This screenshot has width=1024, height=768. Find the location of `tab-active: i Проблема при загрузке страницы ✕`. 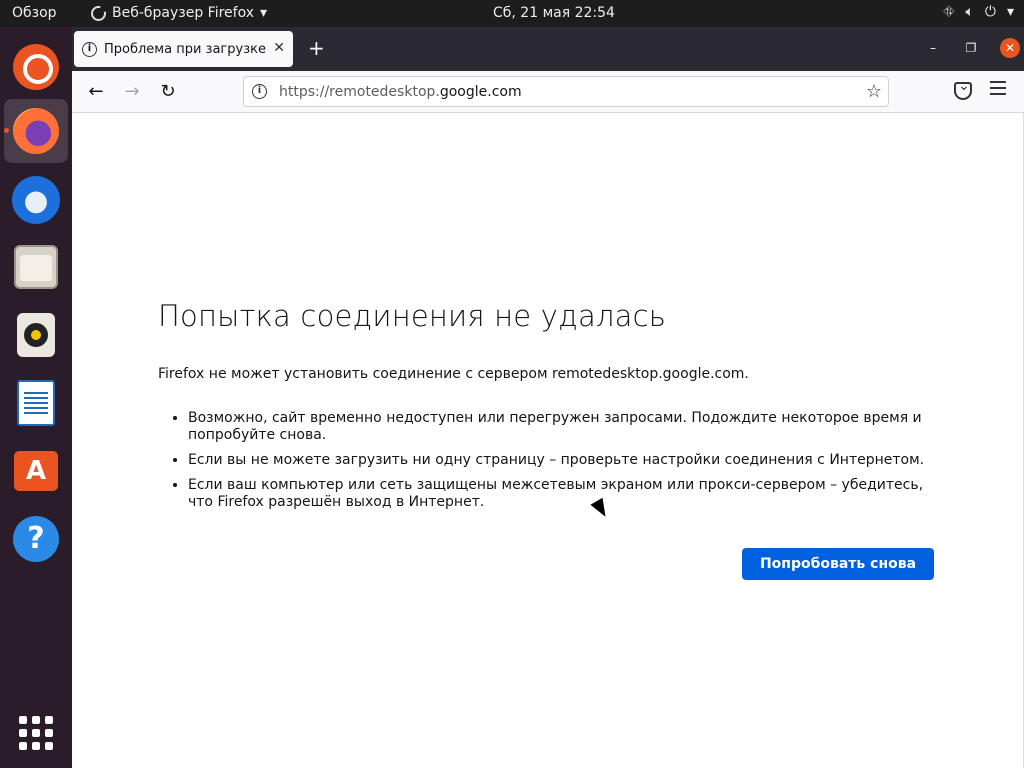

tab-active: i Проблема при загрузке страницы ✕ is located at coordinates (183, 49).